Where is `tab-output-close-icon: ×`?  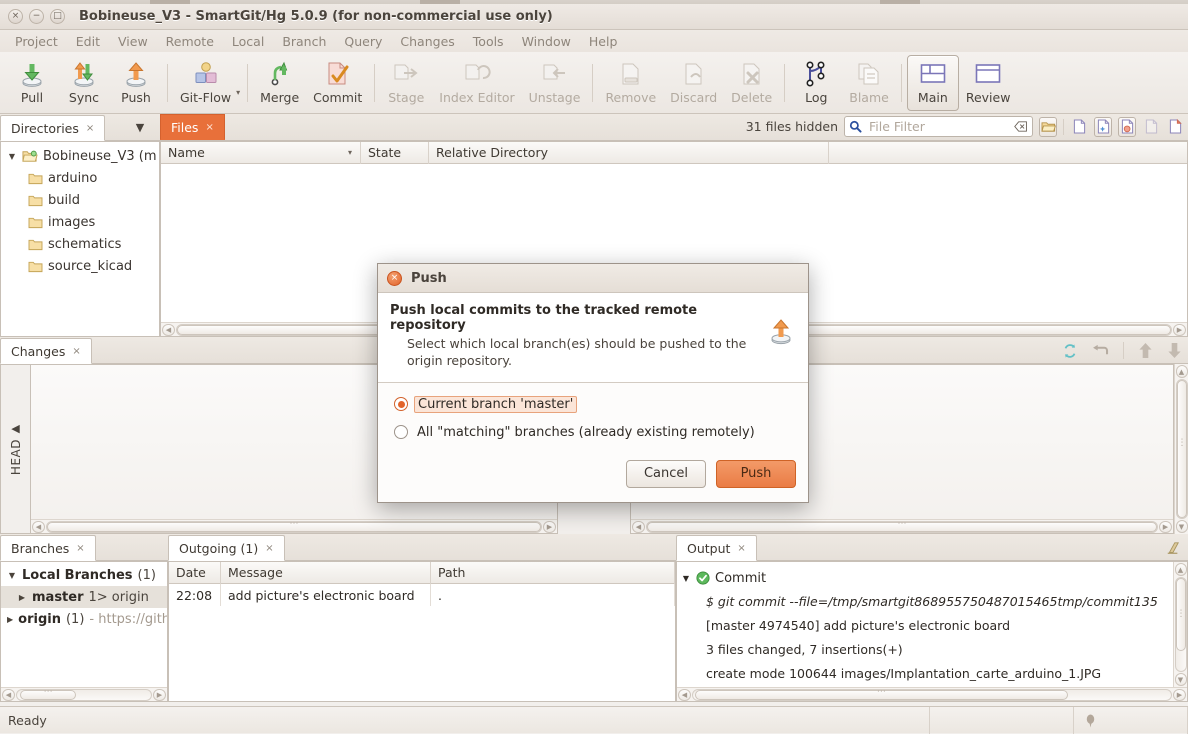 tab-output-close-icon: × is located at coordinates (741, 548).